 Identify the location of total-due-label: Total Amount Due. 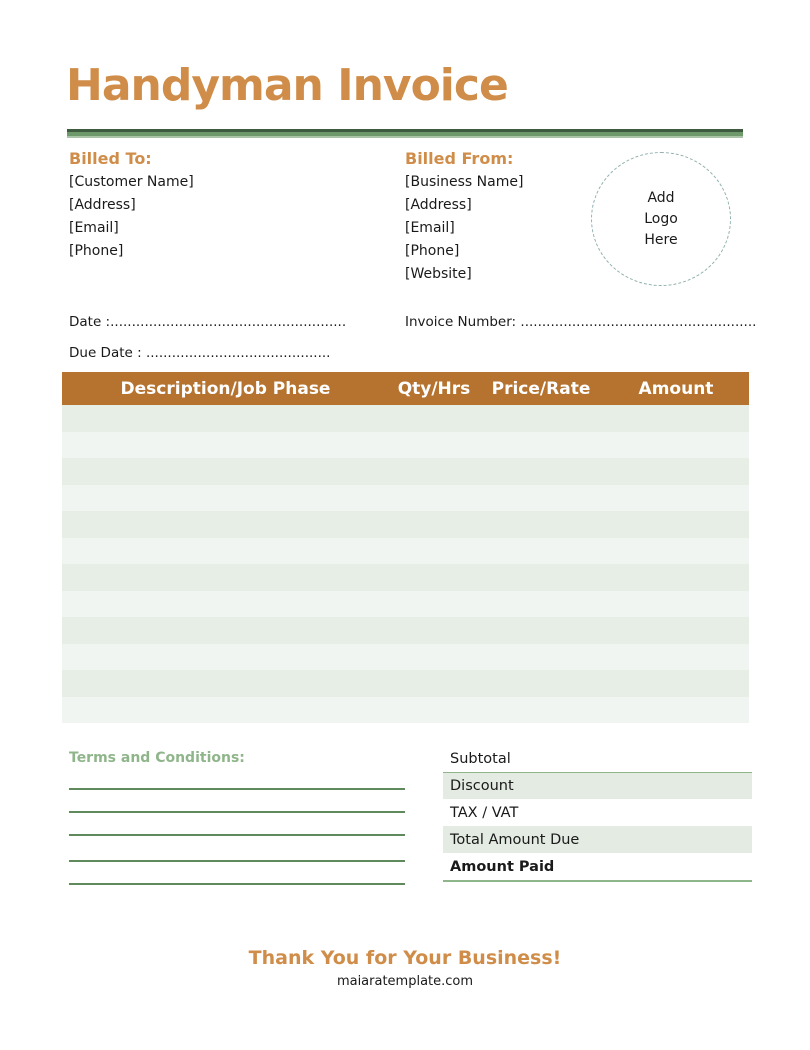
(515, 839).